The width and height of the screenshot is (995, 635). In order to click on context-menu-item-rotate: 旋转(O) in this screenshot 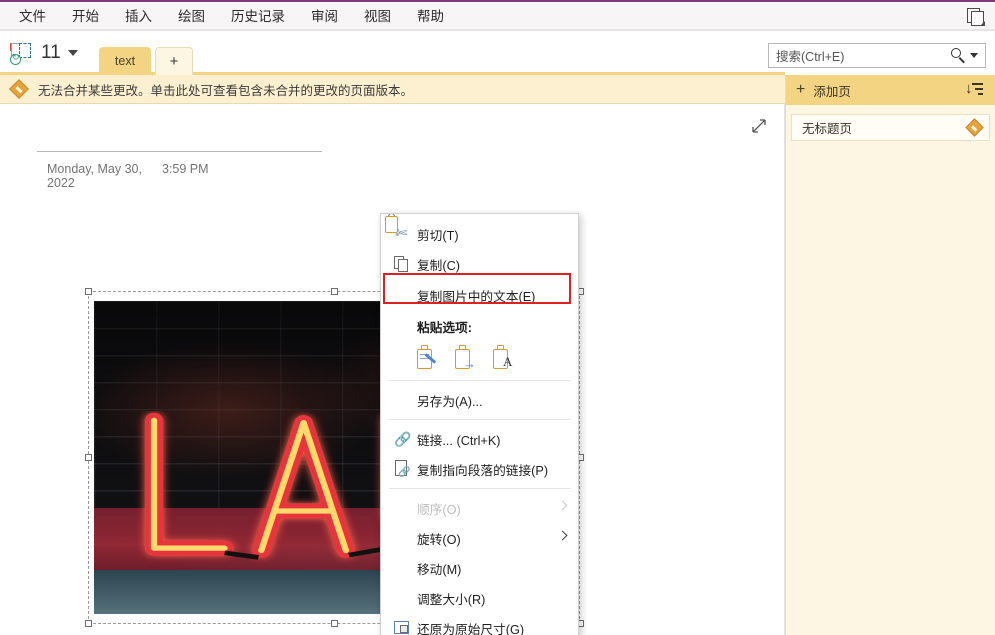, I will do `click(479, 538)`.